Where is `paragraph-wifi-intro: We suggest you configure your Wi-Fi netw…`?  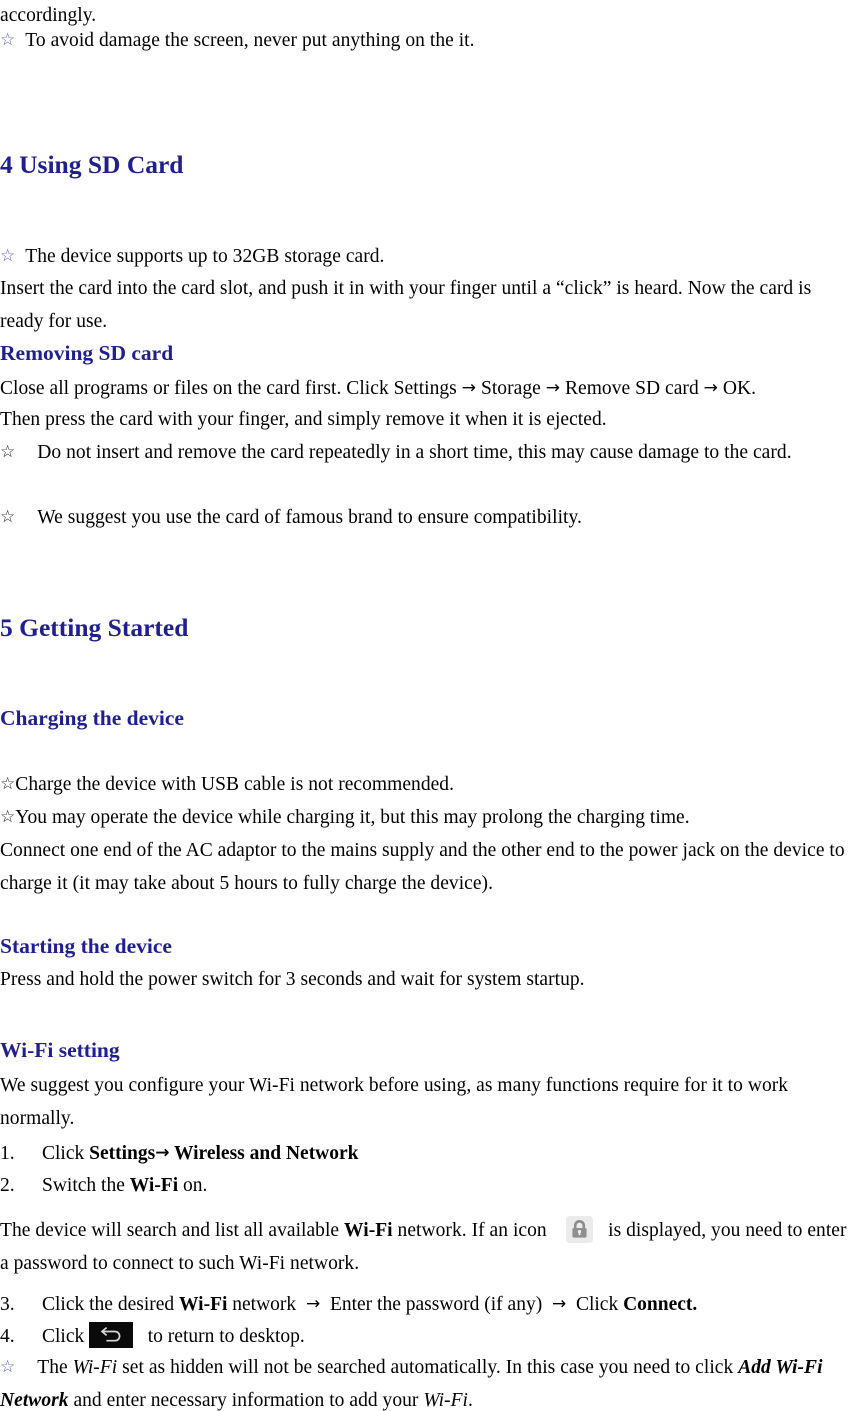 paragraph-wifi-intro: We suggest you configure your Wi-Fi netw… is located at coordinates (429, 1103).